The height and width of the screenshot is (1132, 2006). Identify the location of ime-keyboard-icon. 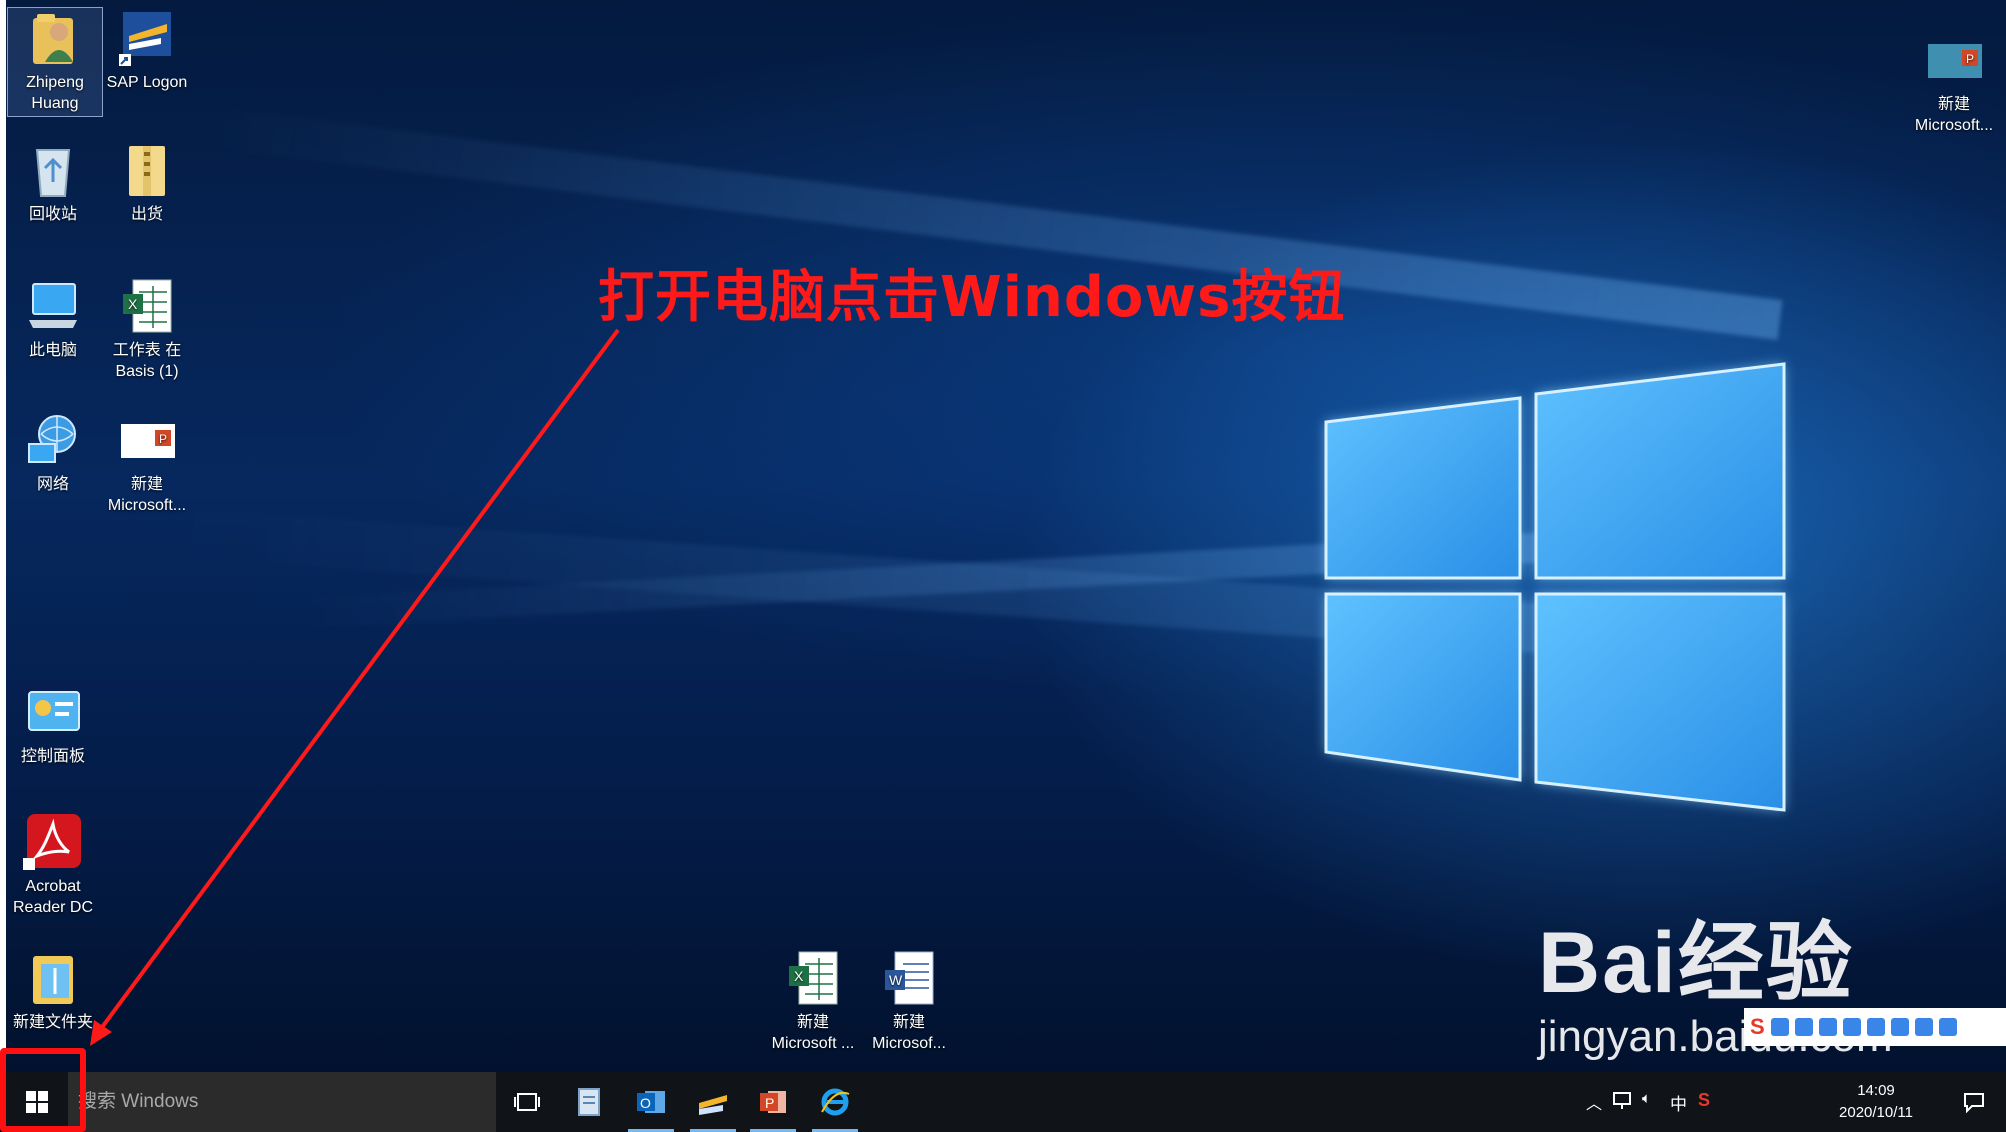
(1875, 1027).